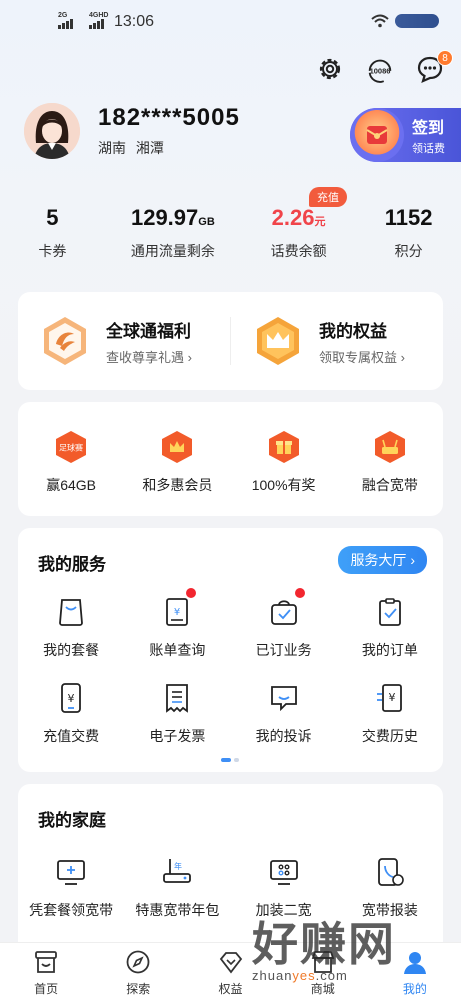 The height and width of the screenshot is (1000, 461). What do you see at coordinates (380, 21) in the screenshot?
I see `wifi-icon` at bounding box center [380, 21].